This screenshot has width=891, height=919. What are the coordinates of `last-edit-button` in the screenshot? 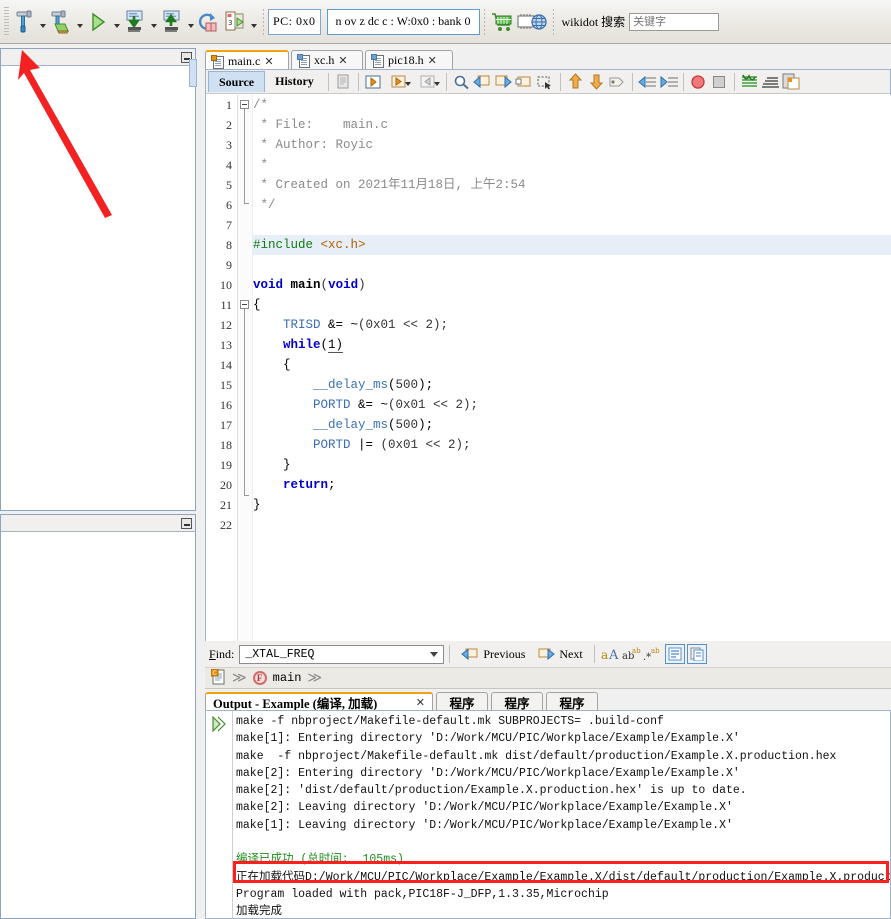 It's located at (373, 82).